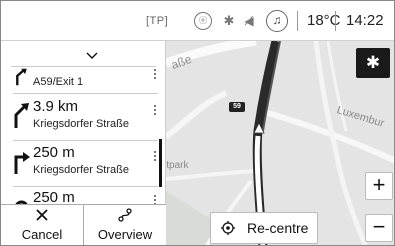  Describe the element at coordinates (379, 228) in the screenshot. I see `zoom-out-button: −` at that location.